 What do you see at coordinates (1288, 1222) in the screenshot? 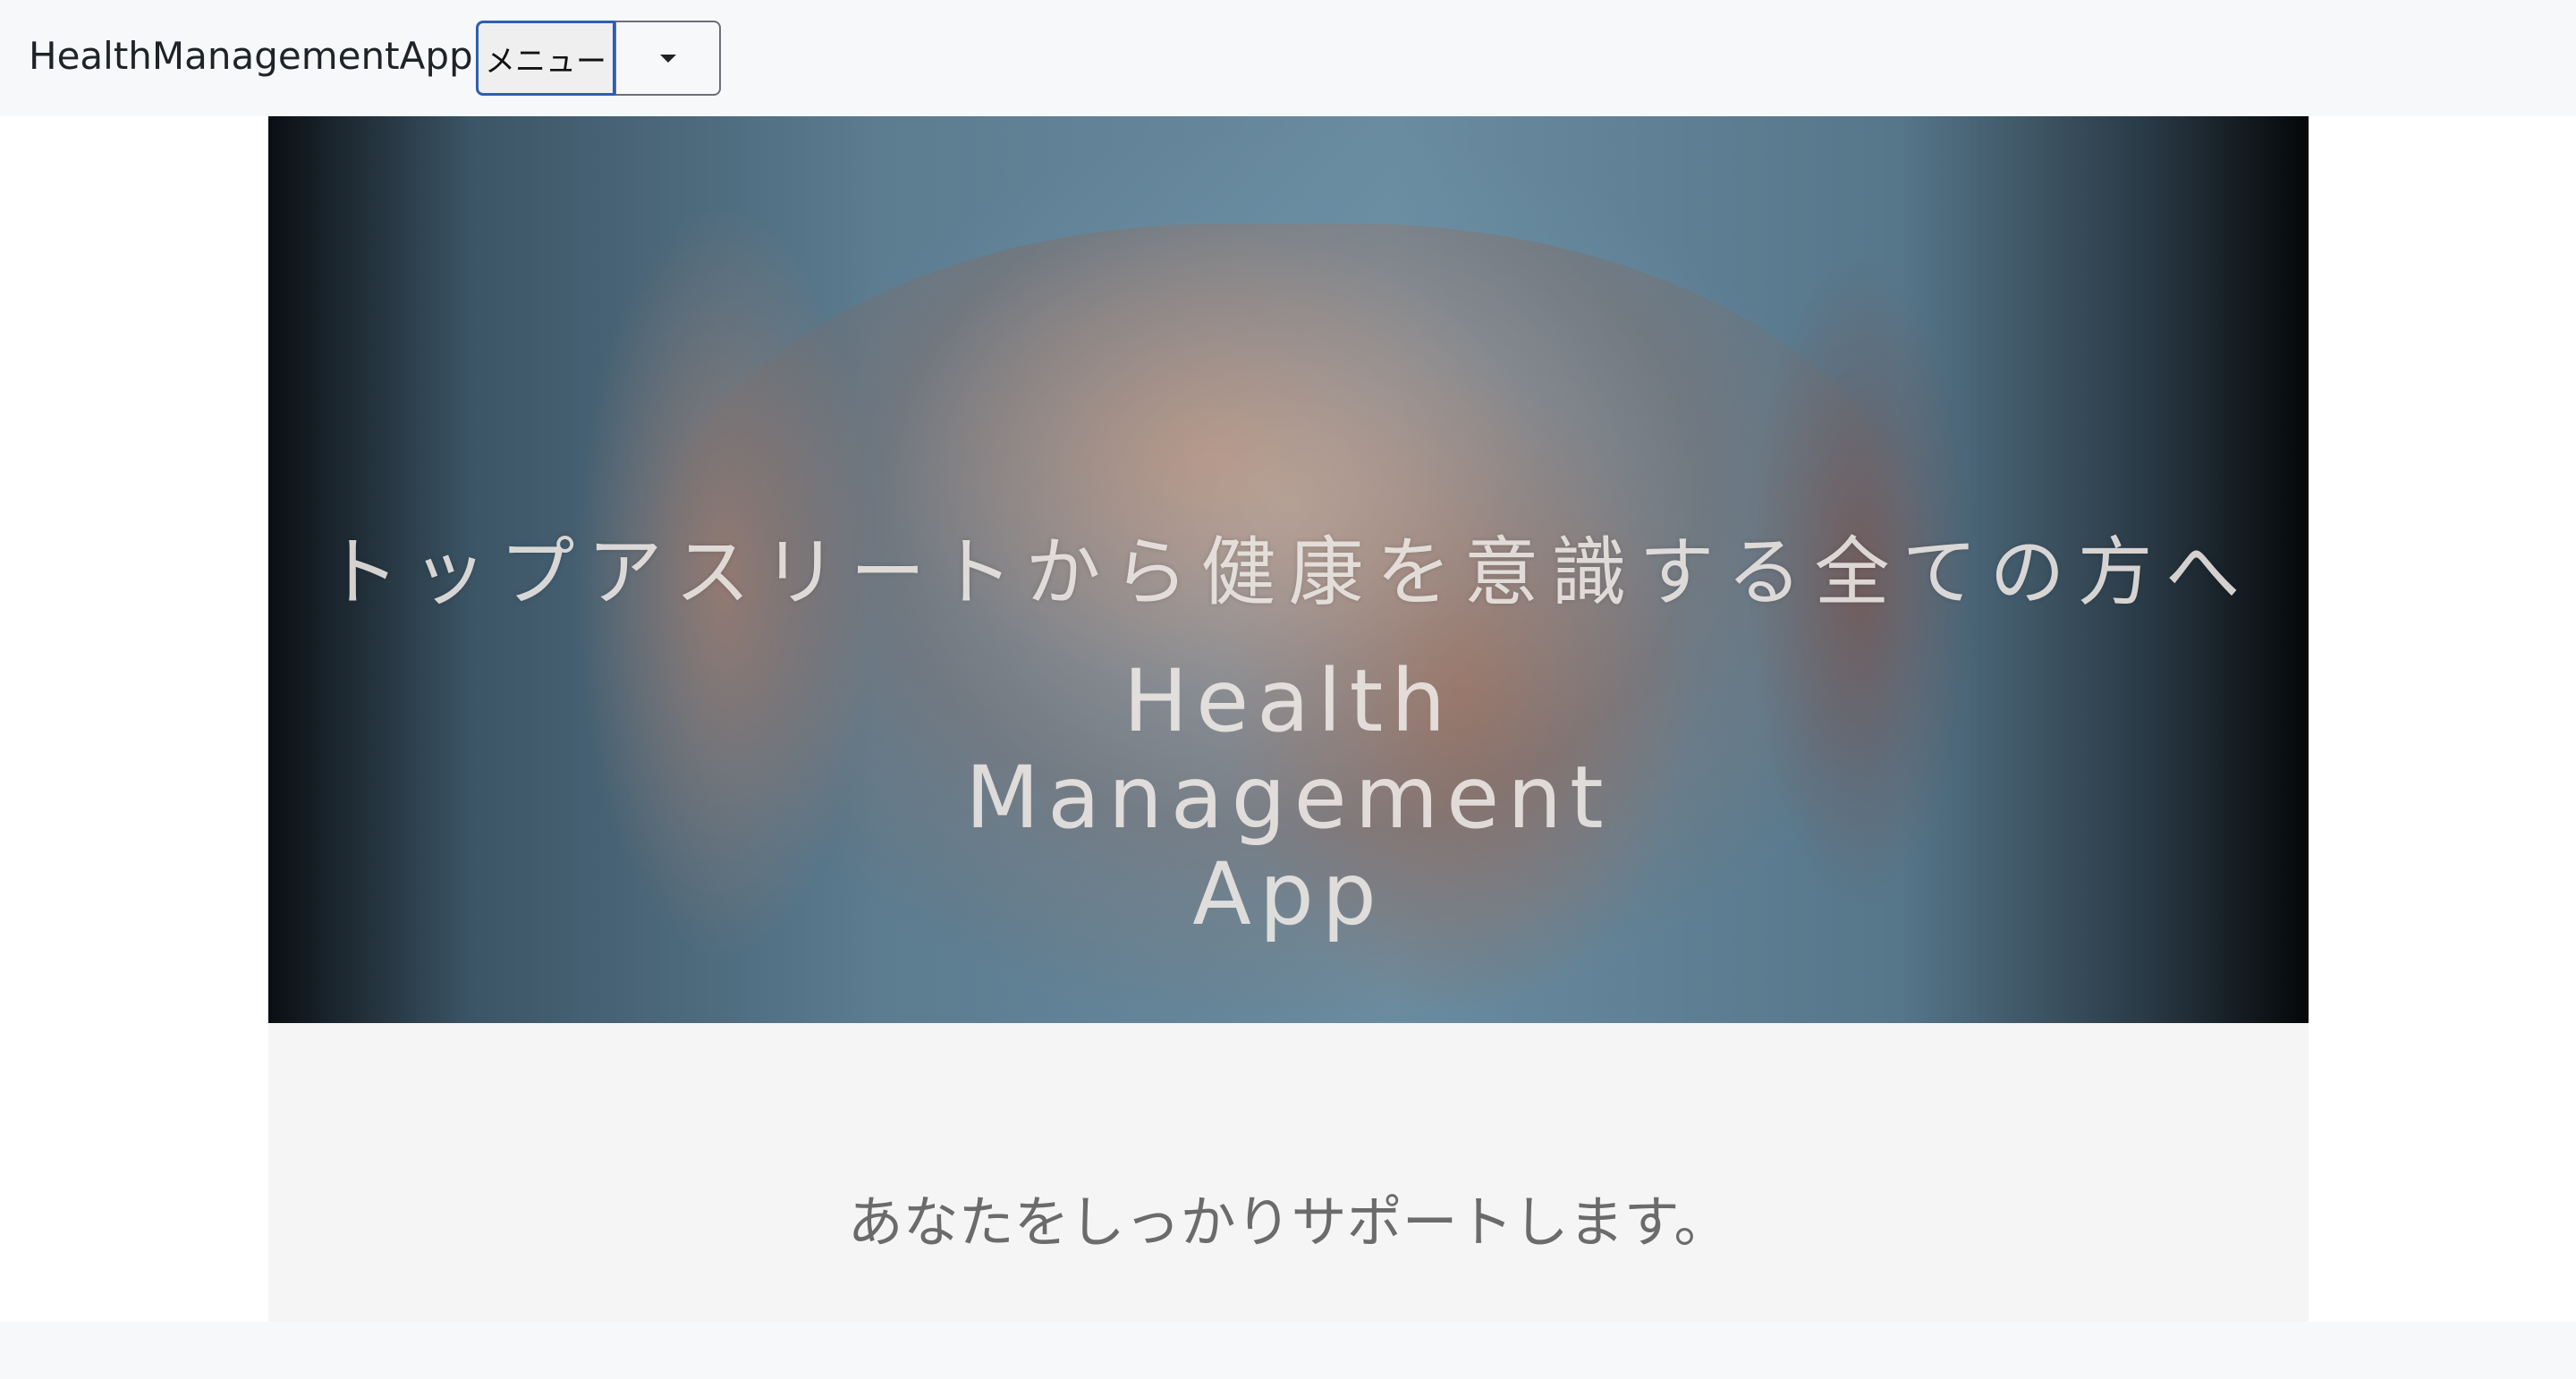
I see `support-text: あなたをしっかりサポートします。` at bounding box center [1288, 1222].